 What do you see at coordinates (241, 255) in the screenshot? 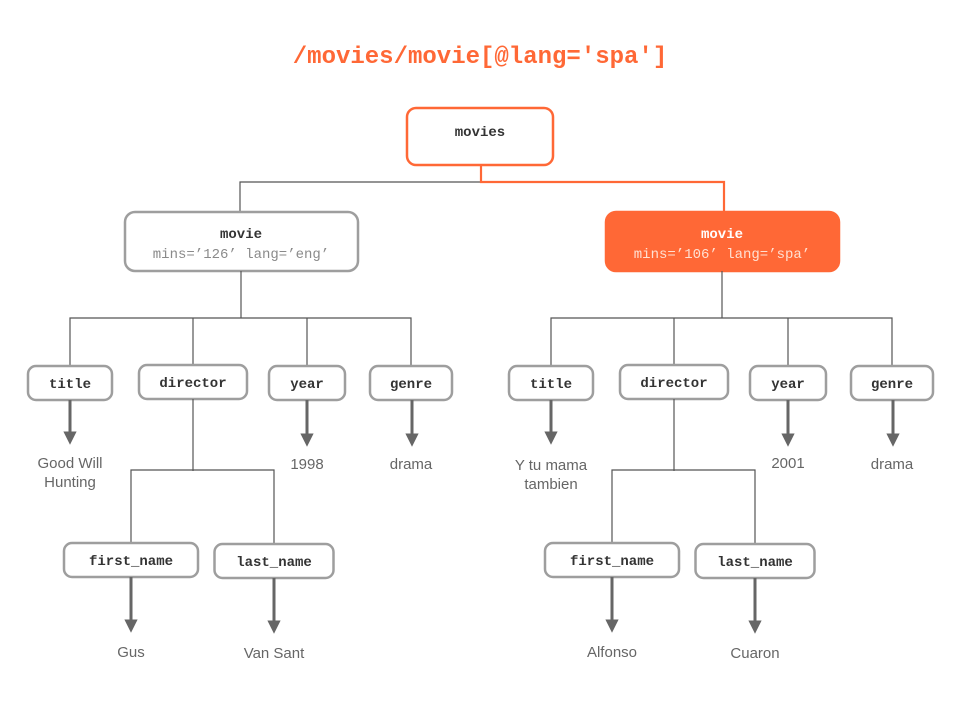
I see `node-attributes: mins=’126’ lang=’eng’` at bounding box center [241, 255].